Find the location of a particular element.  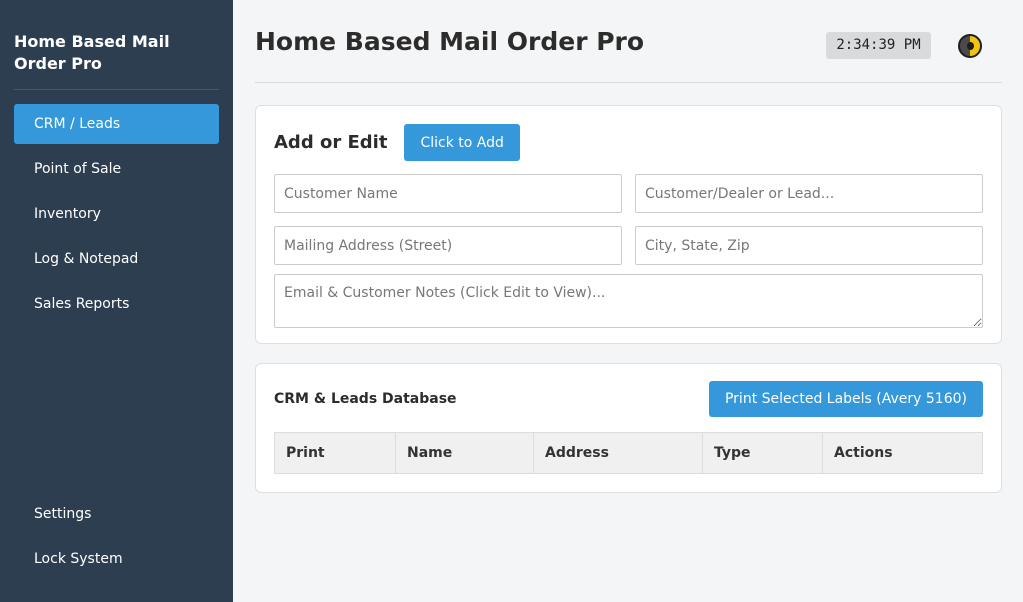

column-header-type: Type is located at coordinates (762, 453).